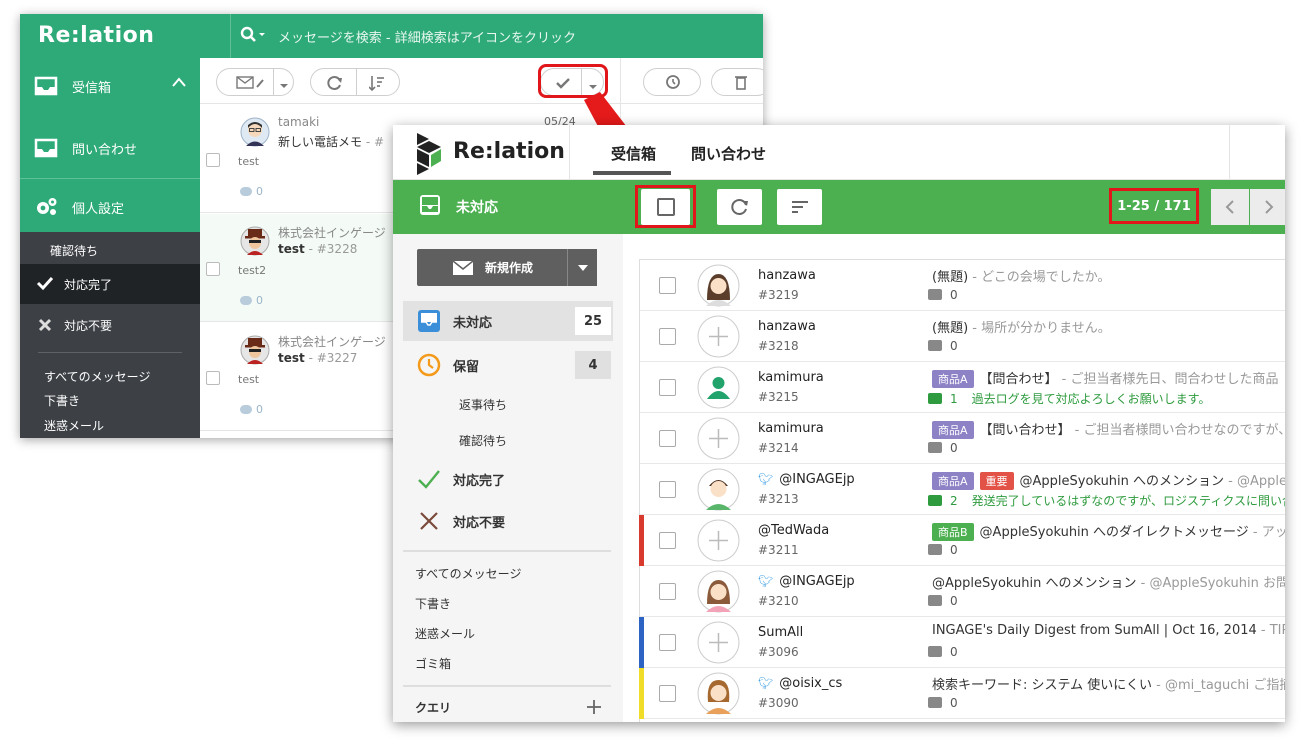 The height and width of the screenshot is (752, 1314). I want to click on old-link-all: すべてのメッセージ, so click(97, 376).